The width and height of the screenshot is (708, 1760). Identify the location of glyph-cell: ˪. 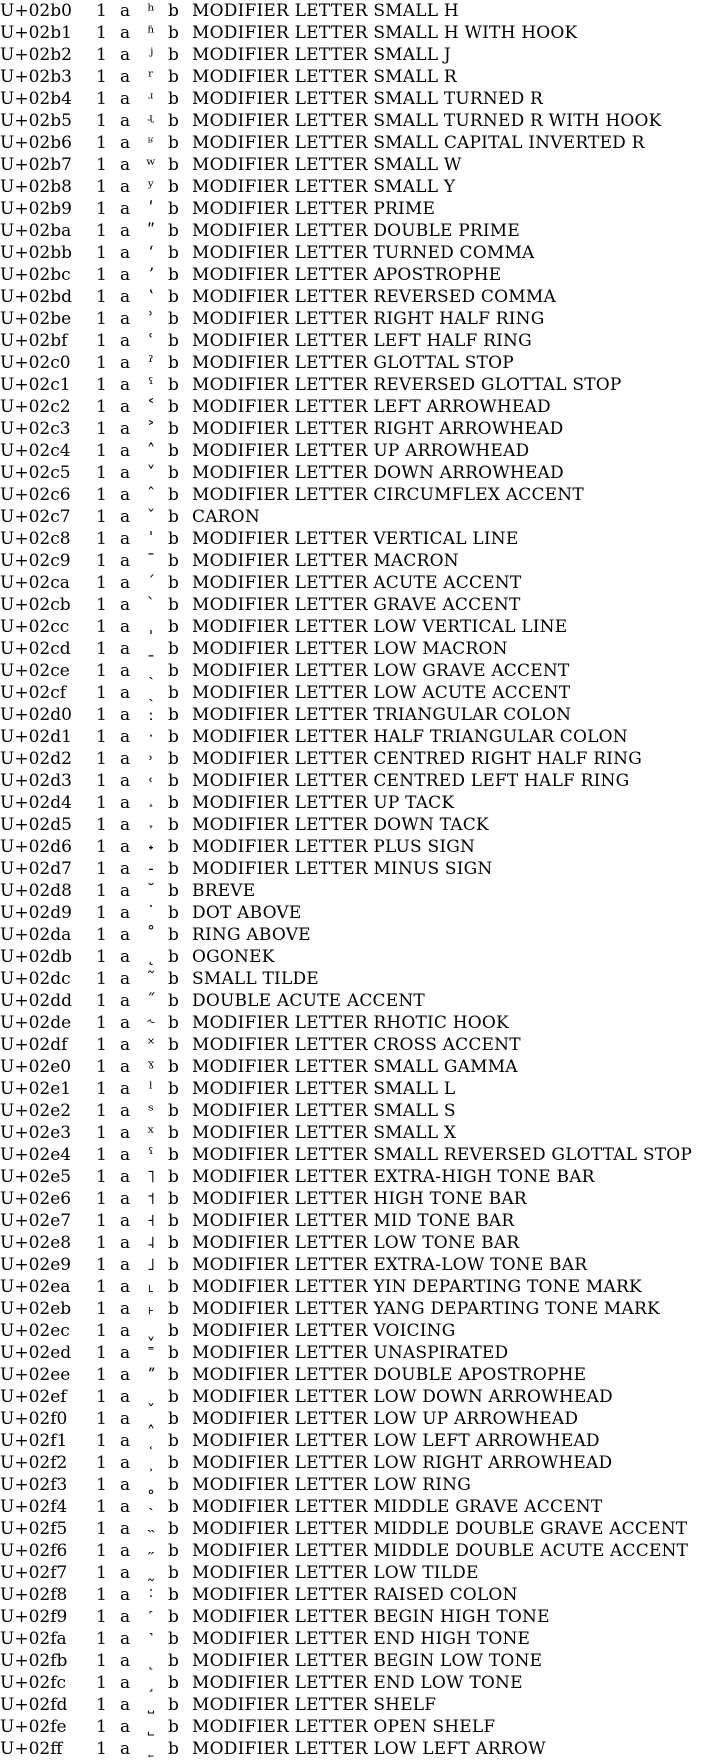
(151, 1287).